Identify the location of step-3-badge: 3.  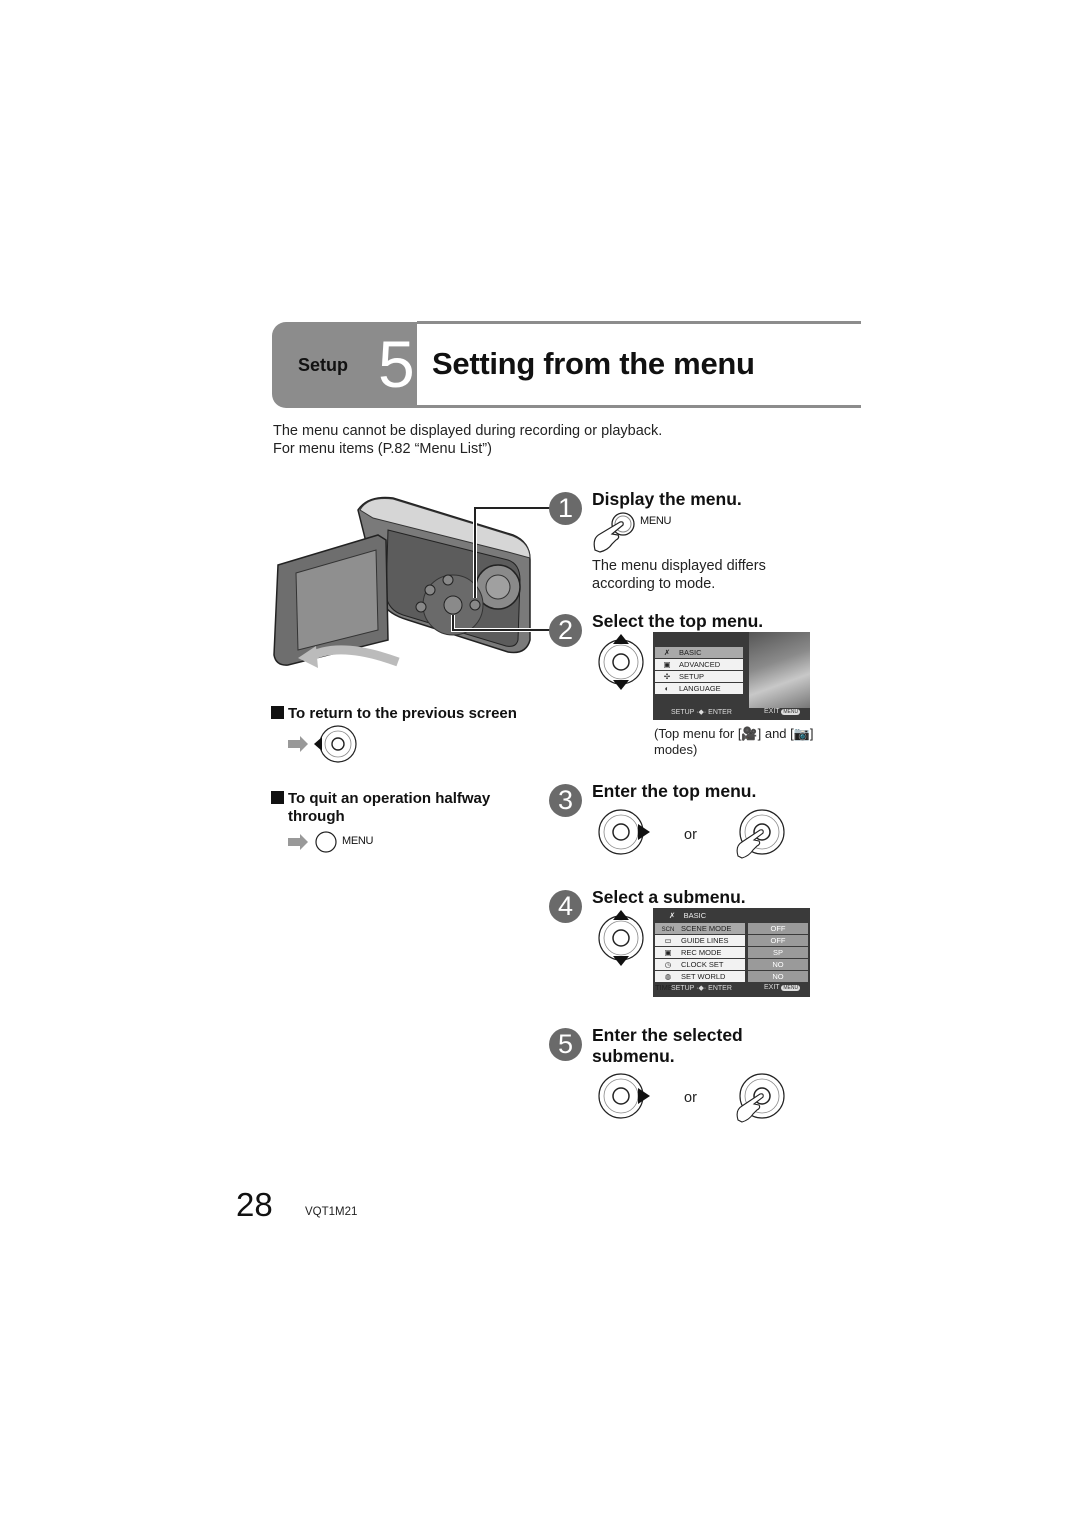
(565, 800).